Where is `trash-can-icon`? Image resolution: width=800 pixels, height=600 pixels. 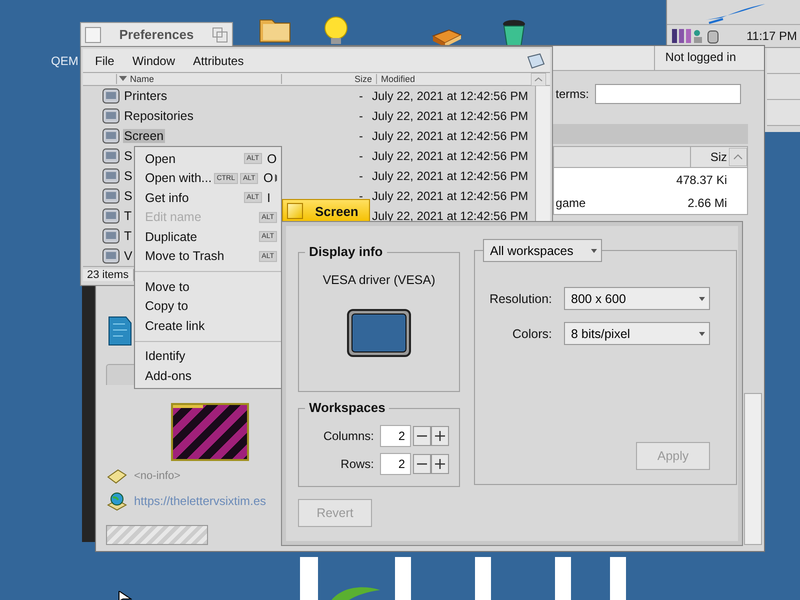
trash-can-icon is located at coordinates (514, 33).